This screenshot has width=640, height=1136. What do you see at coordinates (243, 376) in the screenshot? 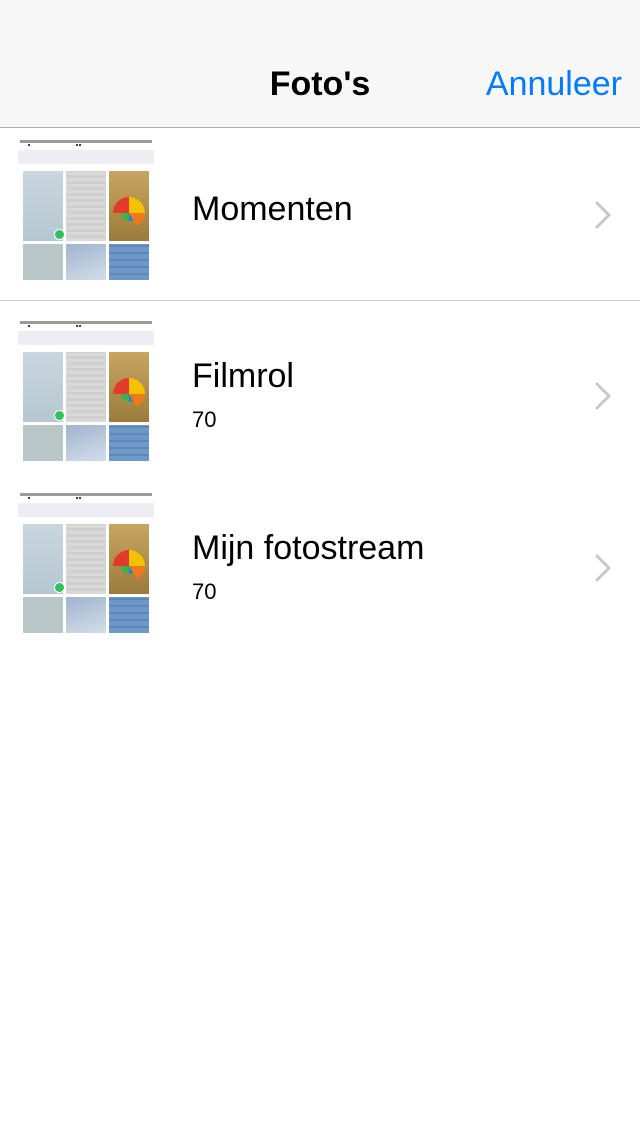
I see `album-name: Filmrol` at bounding box center [243, 376].